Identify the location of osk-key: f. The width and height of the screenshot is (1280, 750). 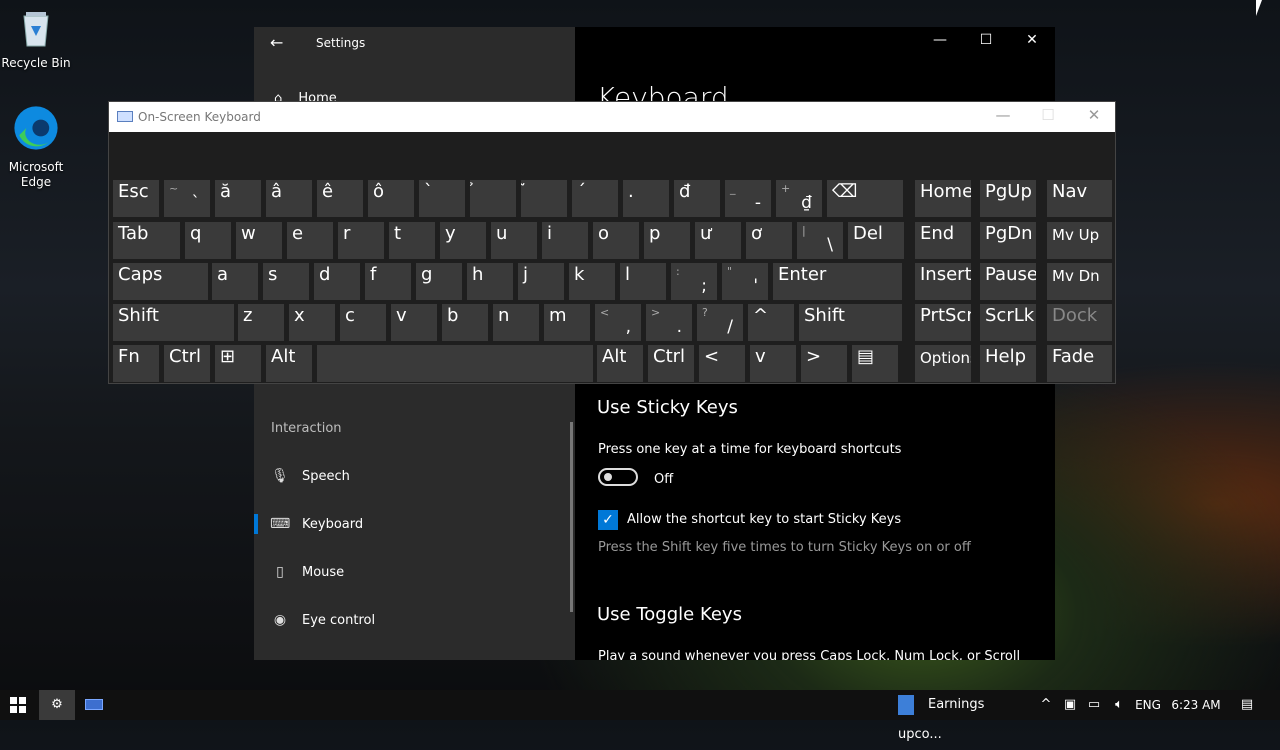
(388, 281).